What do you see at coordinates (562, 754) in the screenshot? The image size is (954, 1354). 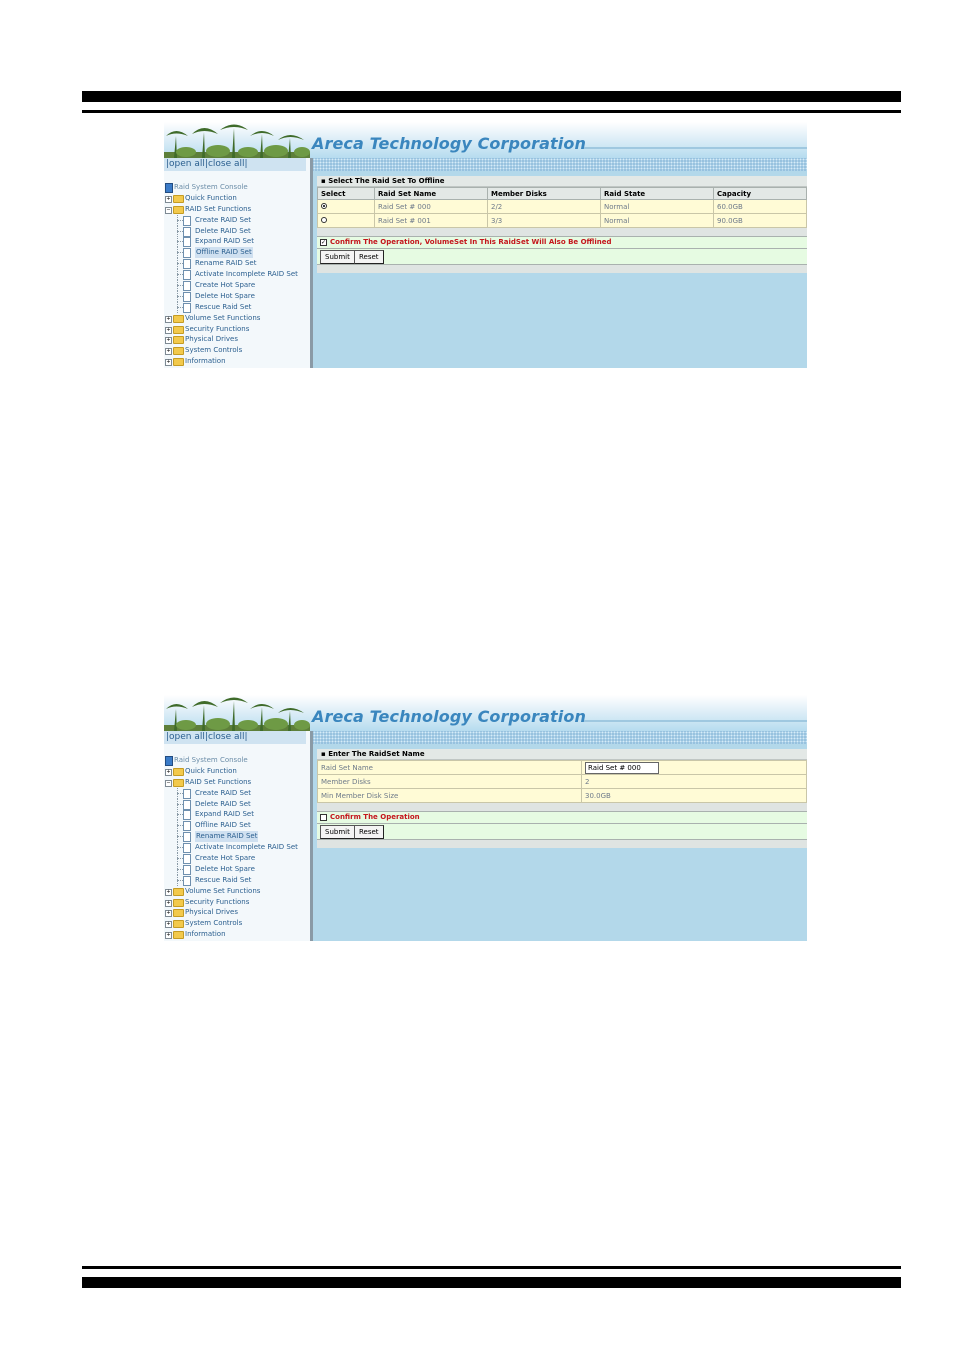 I see `section-heading: ▪ Enter The RaidSet Name` at bounding box center [562, 754].